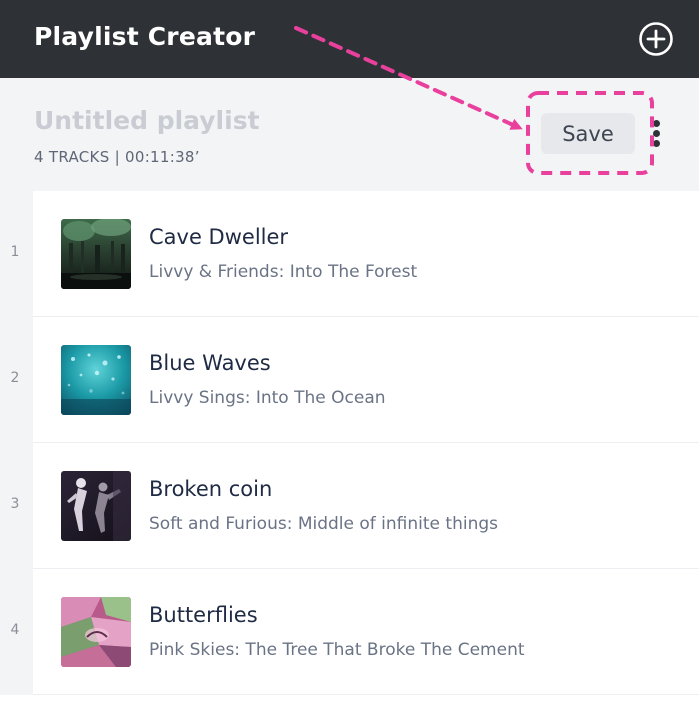 The width and height of the screenshot is (699, 705). Describe the element at coordinates (656, 123) in the screenshot. I see `vertical-ellipsis-icon` at that location.